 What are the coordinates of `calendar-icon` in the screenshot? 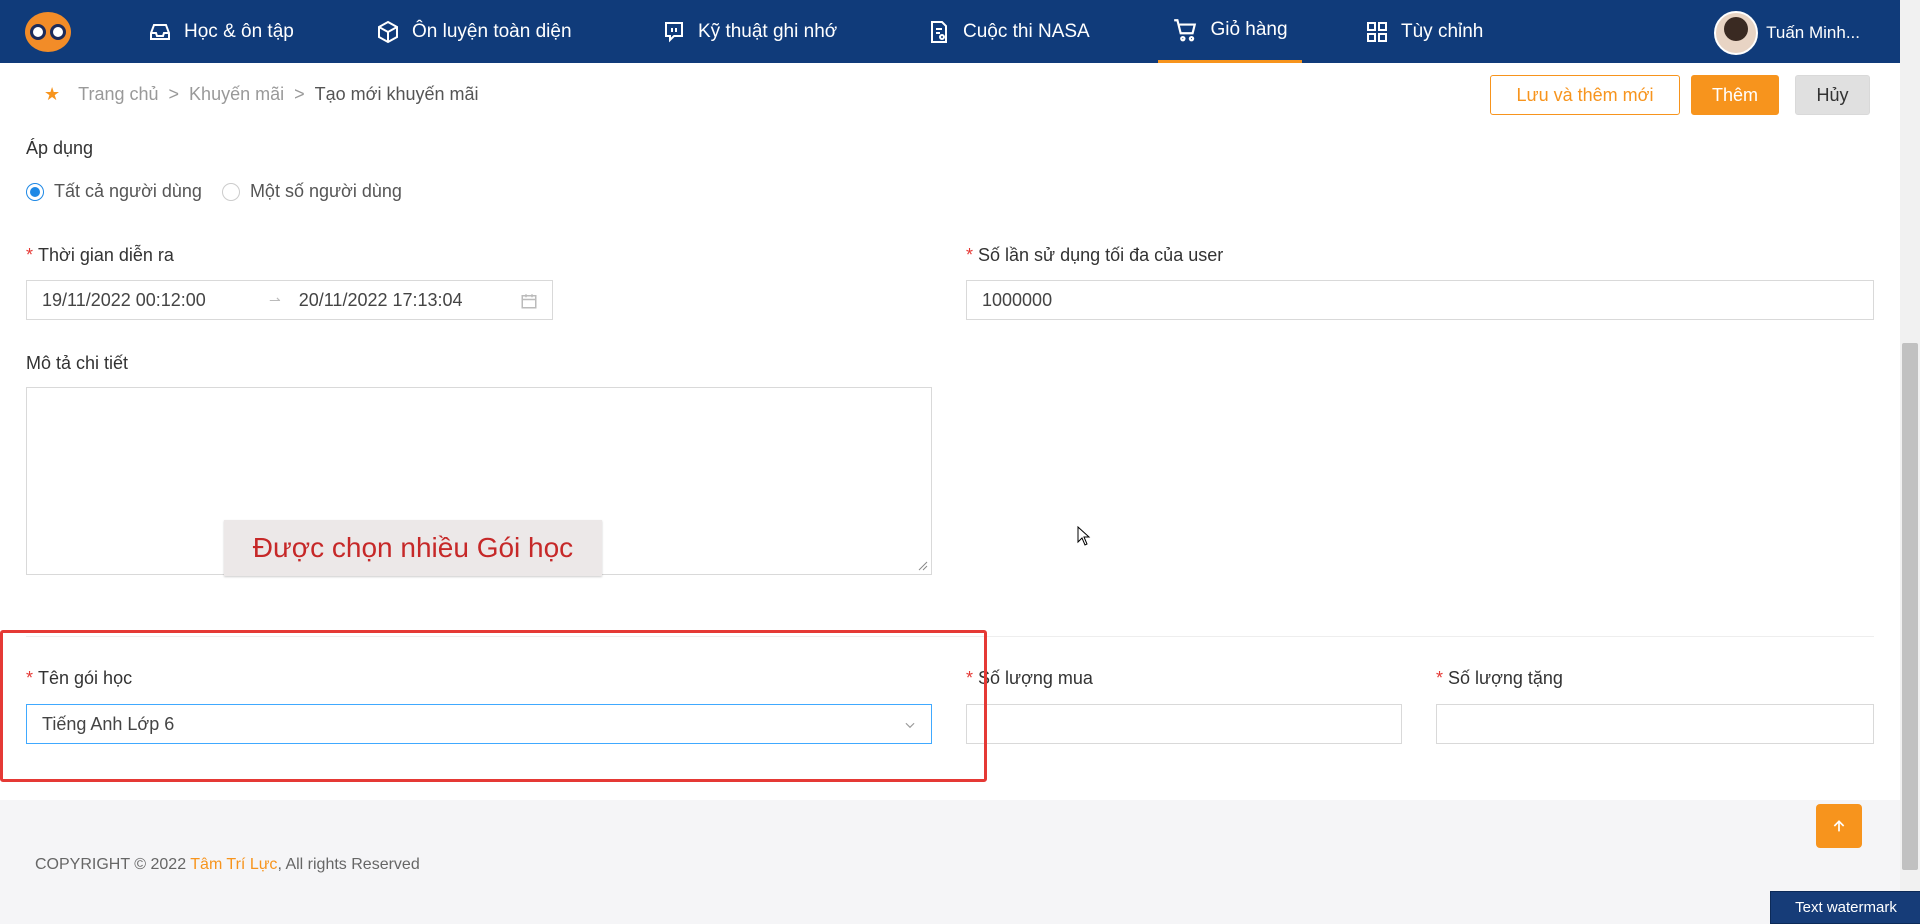 It's located at (529, 301).